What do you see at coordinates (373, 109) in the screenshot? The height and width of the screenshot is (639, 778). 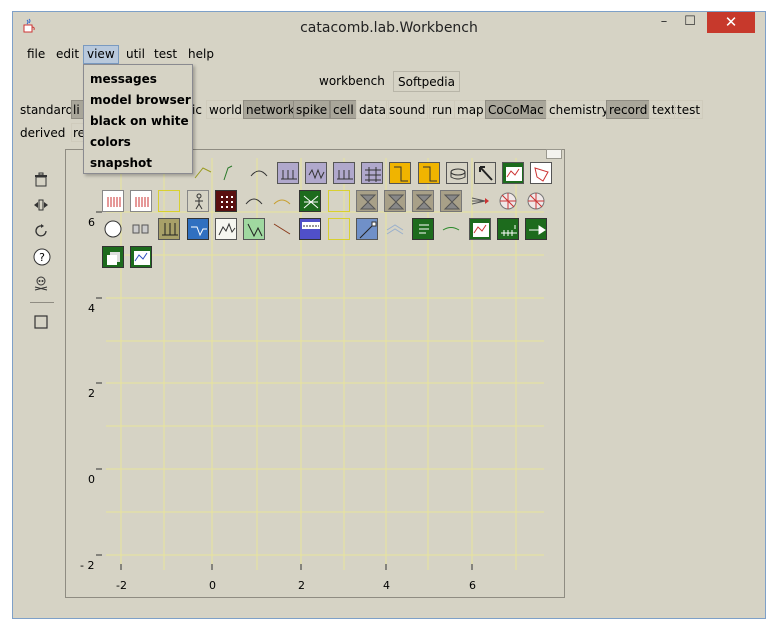 I see `standard-btn-data: data` at bounding box center [373, 109].